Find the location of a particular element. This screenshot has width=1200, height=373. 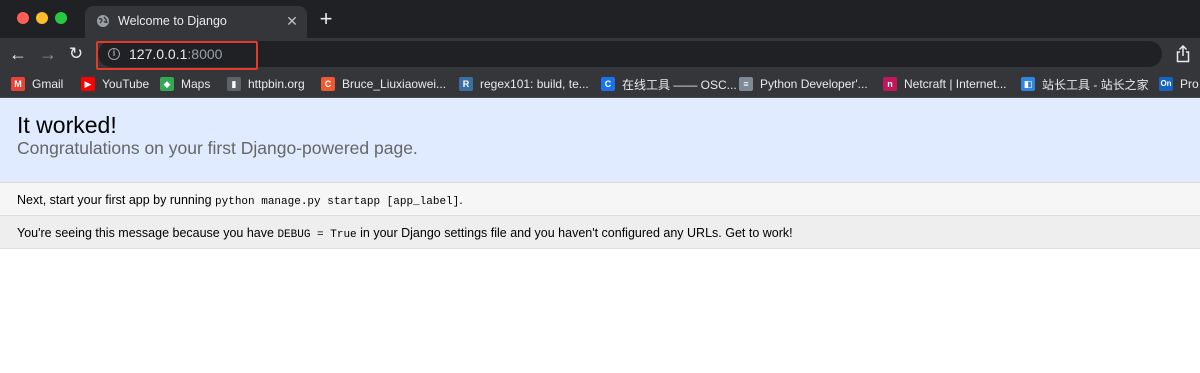

tab-strip: Welcome to Django ✕ + is located at coordinates (600, 19).